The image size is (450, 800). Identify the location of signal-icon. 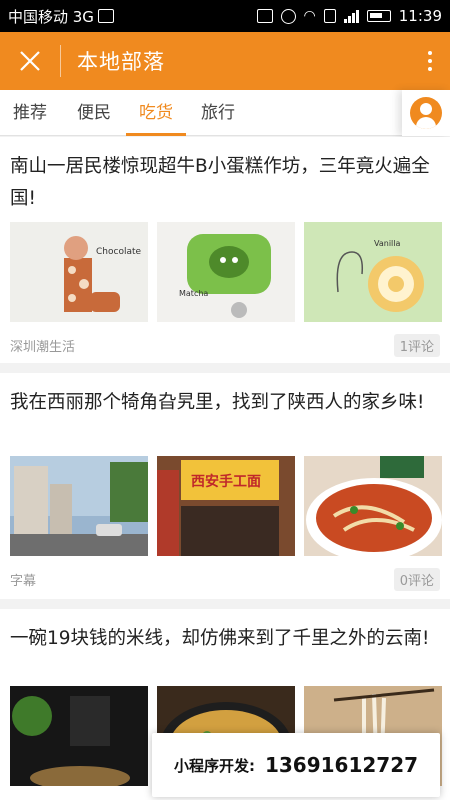
(351, 16).